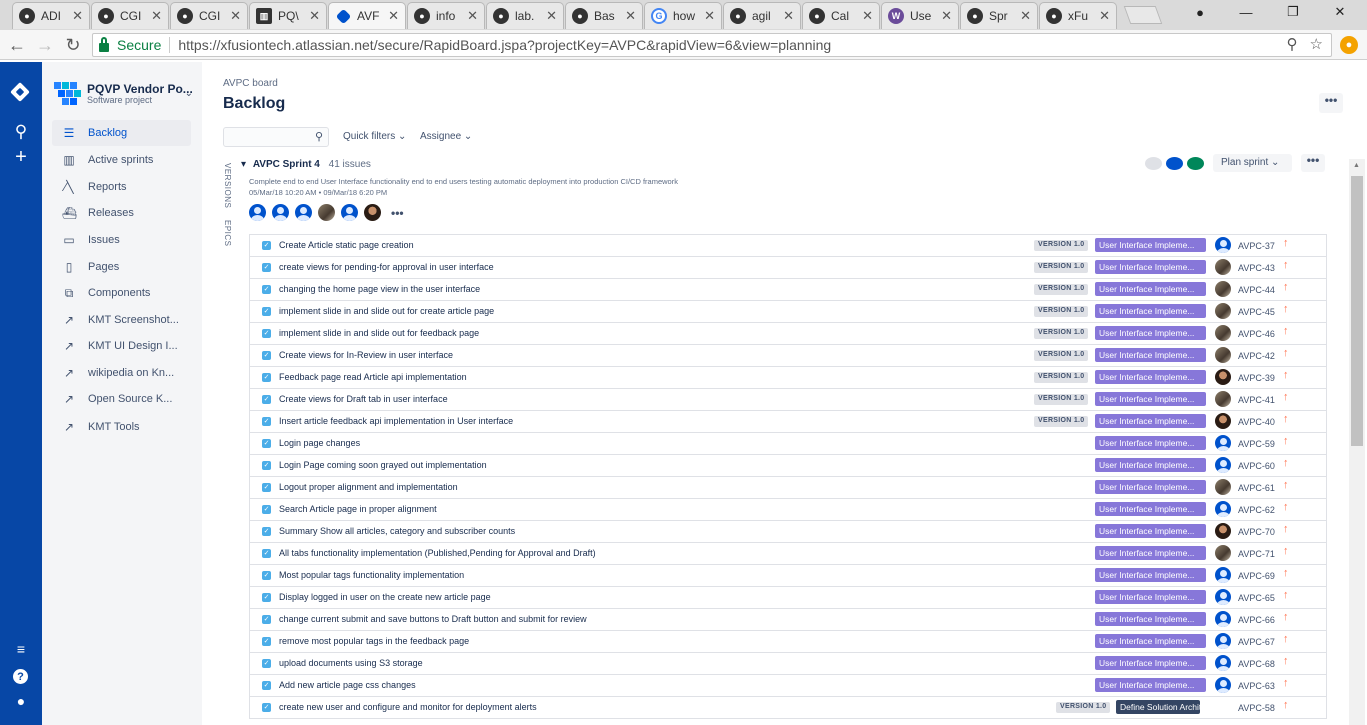 This screenshot has height=725, width=1367. Describe the element at coordinates (1256, 422) in the screenshot. I see `issue-key: AVPC-40` at that location.